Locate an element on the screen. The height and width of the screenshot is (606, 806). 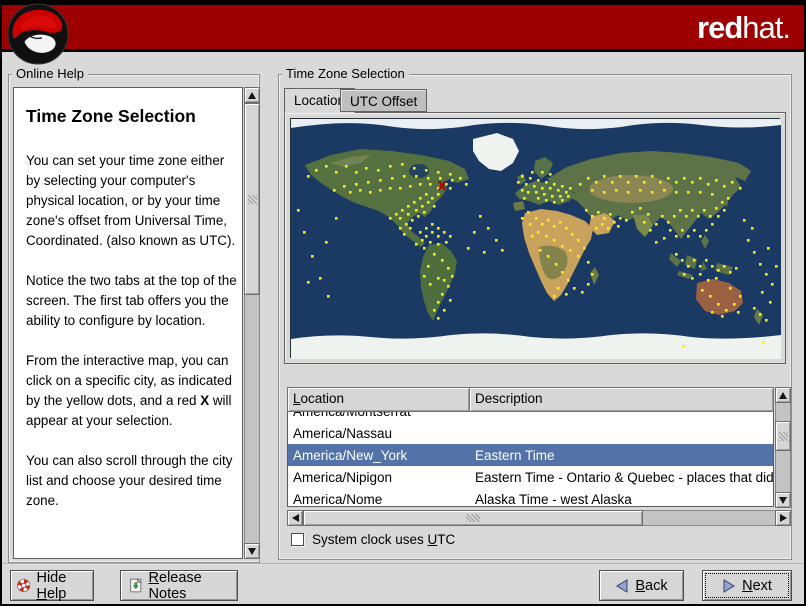
help-scroll-down-button is located at coordinates (252, 551).